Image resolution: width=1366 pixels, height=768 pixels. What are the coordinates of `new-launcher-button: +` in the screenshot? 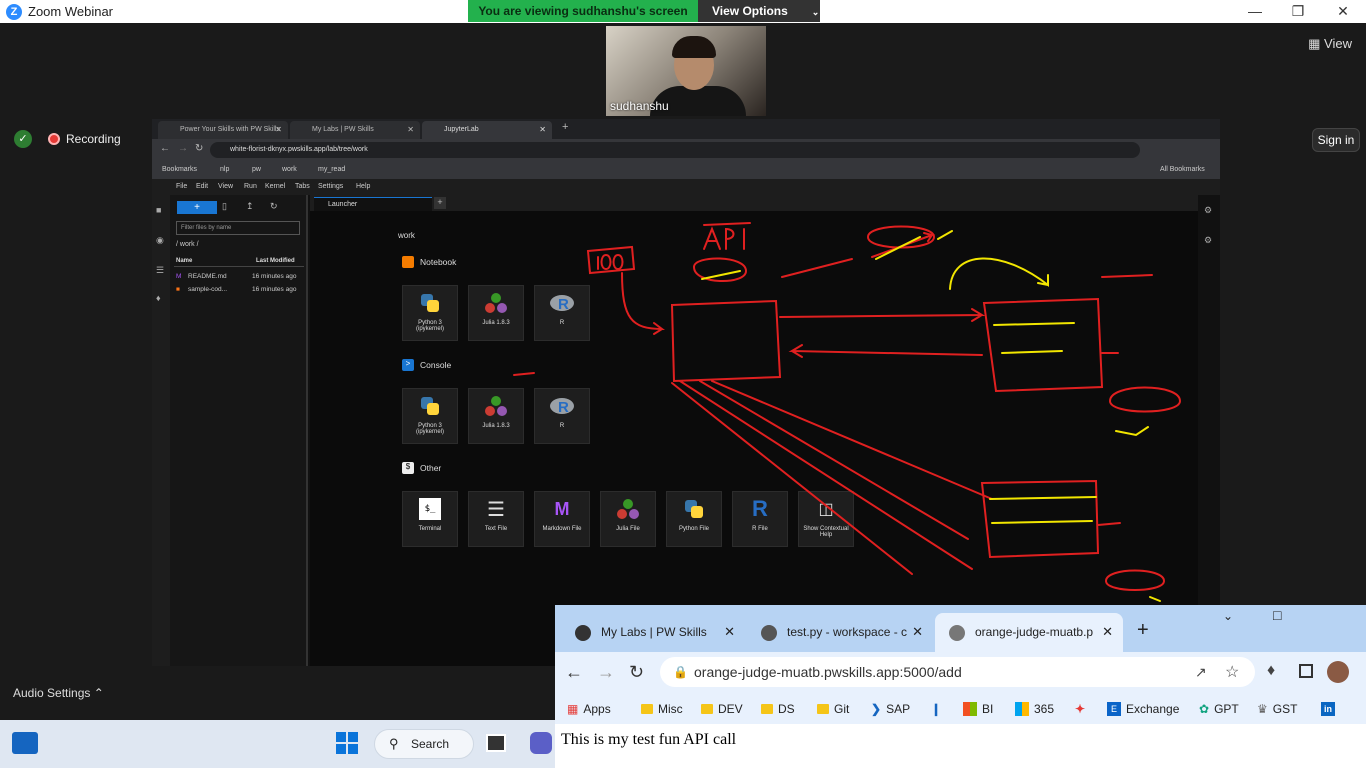 It's located at (197, 207).